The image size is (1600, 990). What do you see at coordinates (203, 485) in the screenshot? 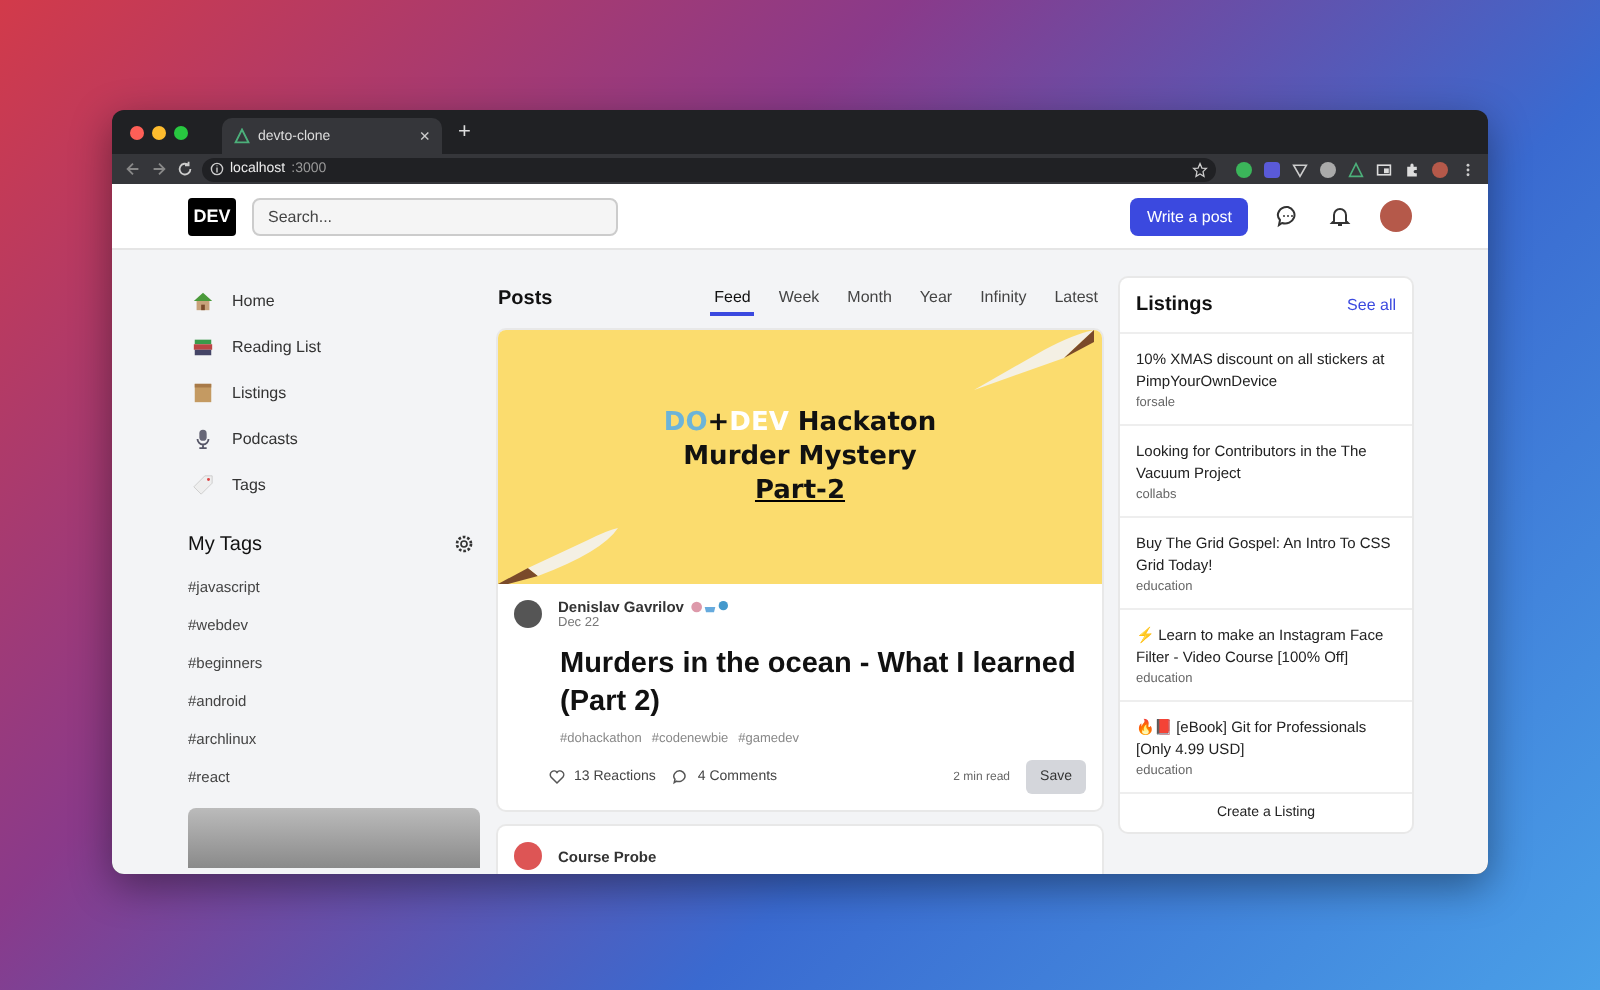
I see `tag-icon` at bounding box center [203, 485].